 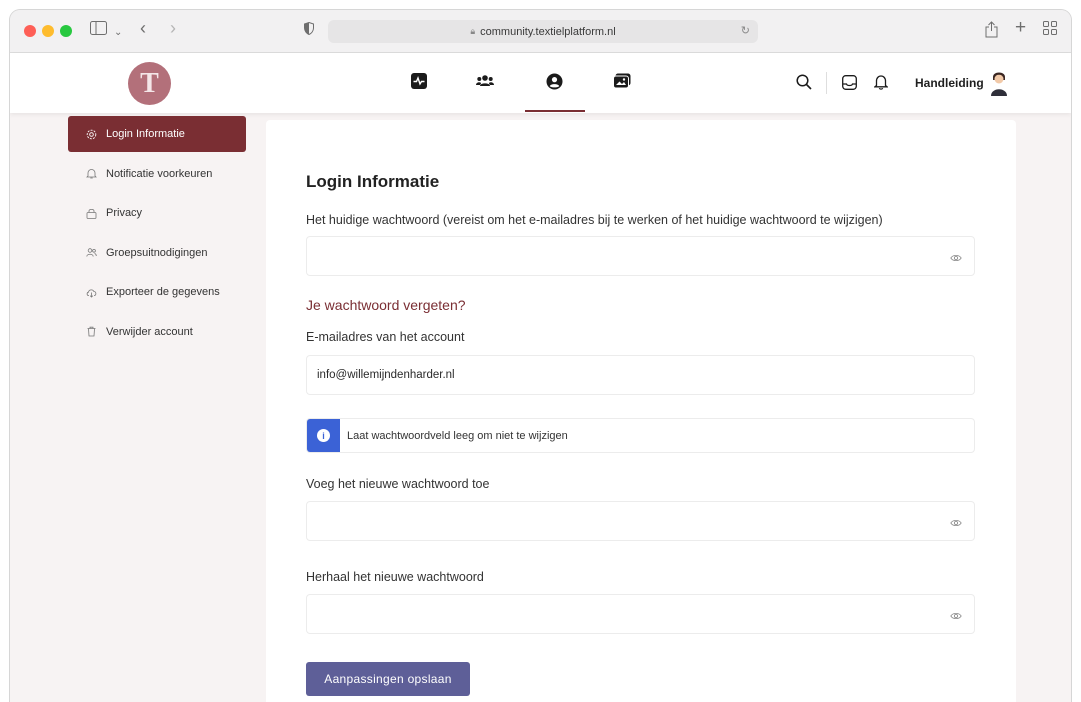 I want to click on cloud-download-icon, so click(x=91, y=292).